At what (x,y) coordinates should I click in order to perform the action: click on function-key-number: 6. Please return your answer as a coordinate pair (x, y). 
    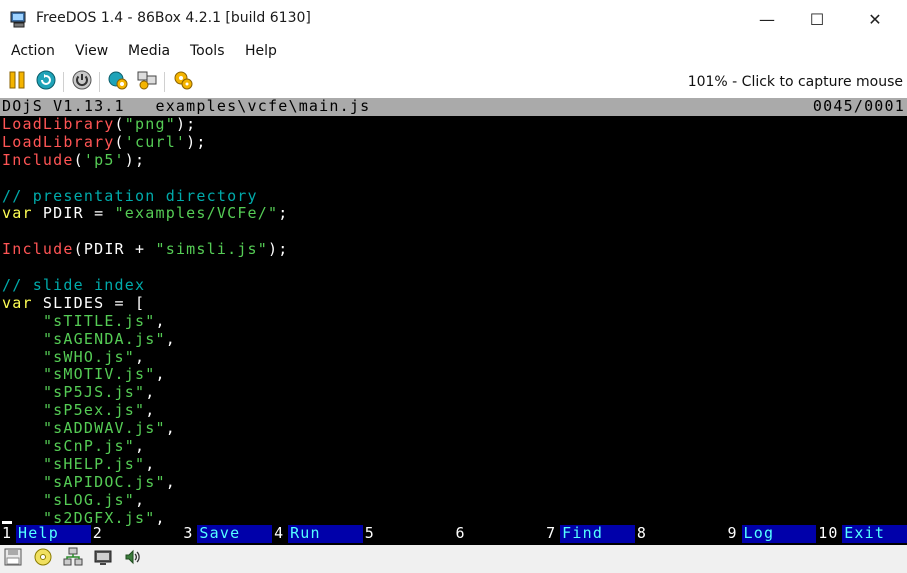
    Looking at the image, I should click on (461, 533).